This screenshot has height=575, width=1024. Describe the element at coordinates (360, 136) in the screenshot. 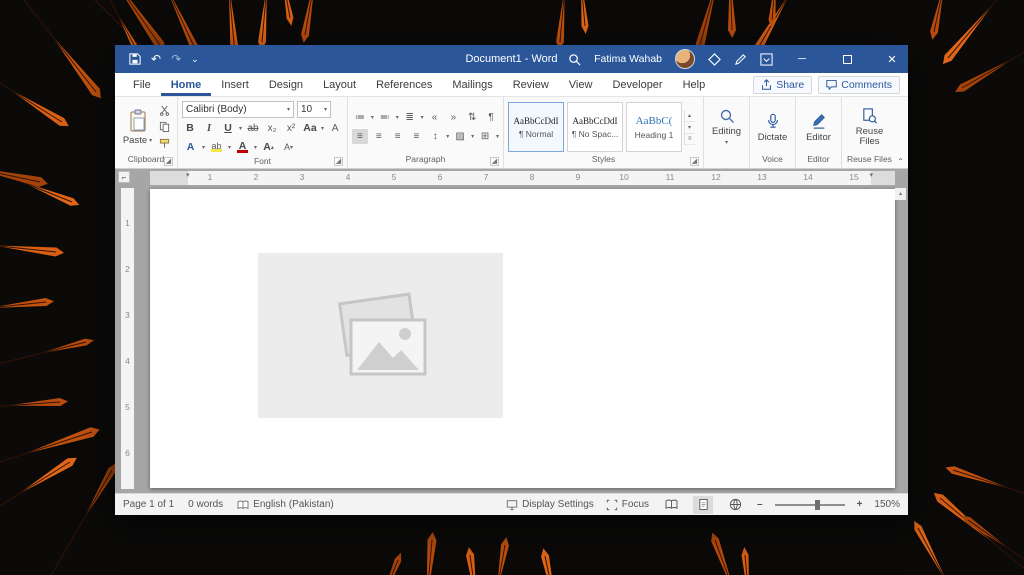

I see `align-left-button: ≡` at that location.